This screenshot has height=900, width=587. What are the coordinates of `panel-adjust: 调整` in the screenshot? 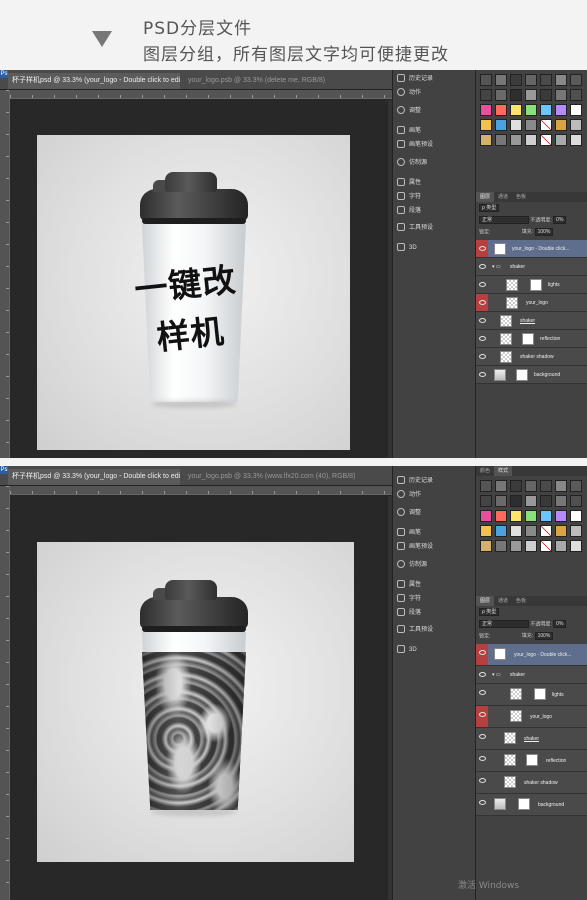 It's located at (409, 513).